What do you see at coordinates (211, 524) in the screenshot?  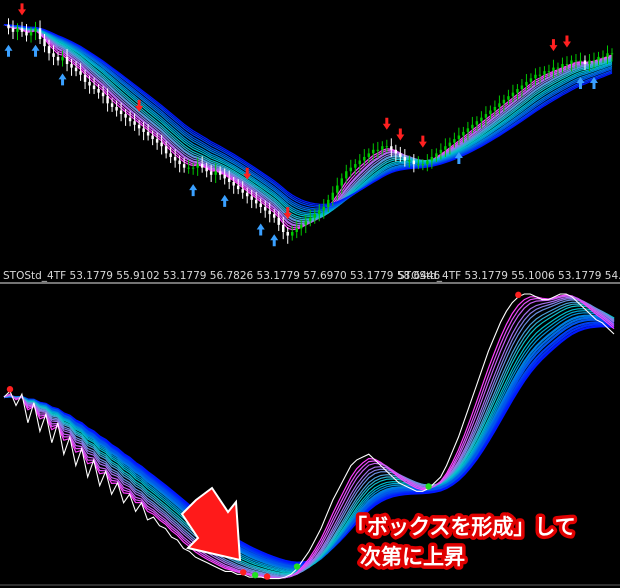 I see `red-arrow-icon` at bounding box center [211, 524].